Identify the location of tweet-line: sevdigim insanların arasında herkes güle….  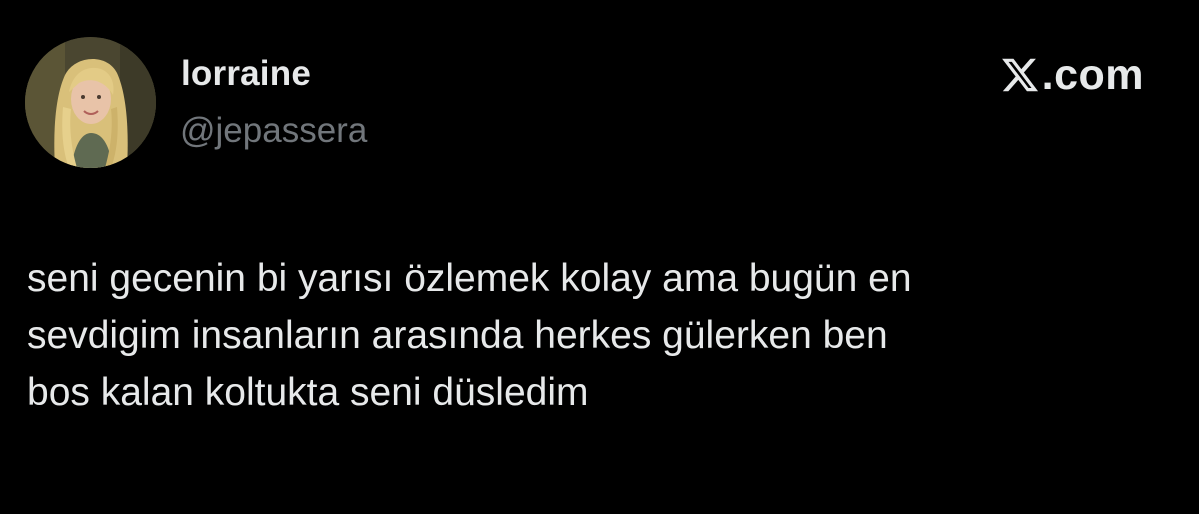
(457, 335).